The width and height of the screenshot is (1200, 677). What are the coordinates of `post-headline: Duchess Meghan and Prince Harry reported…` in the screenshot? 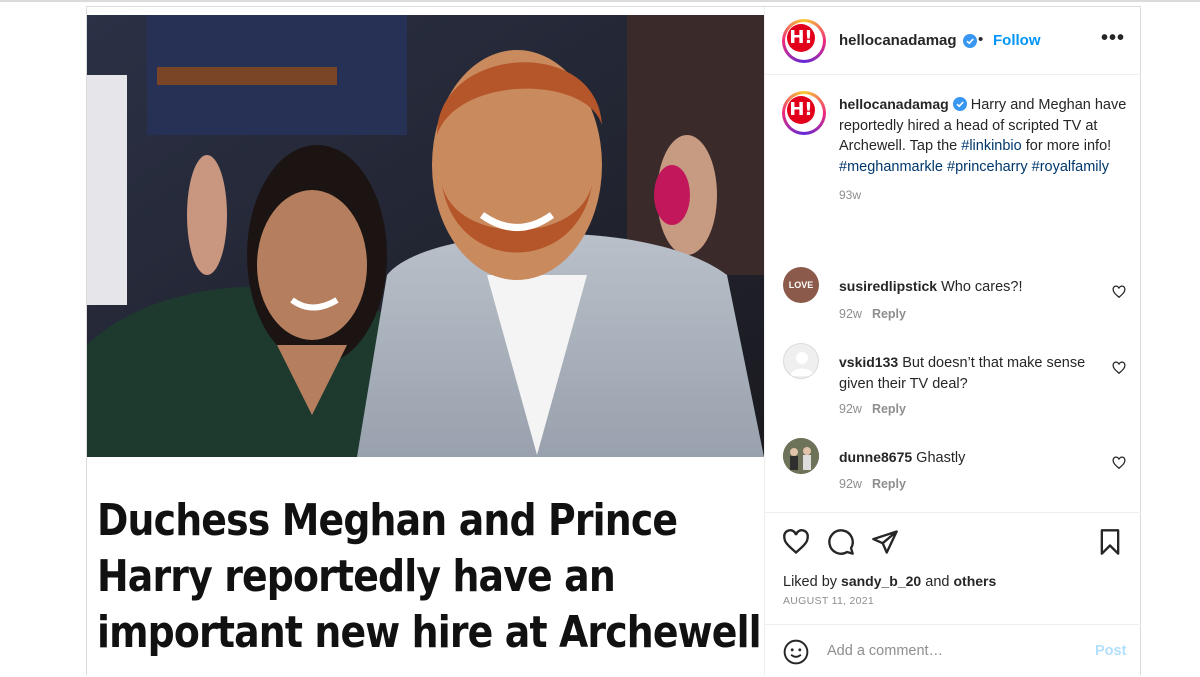 It's located at (429, 577).